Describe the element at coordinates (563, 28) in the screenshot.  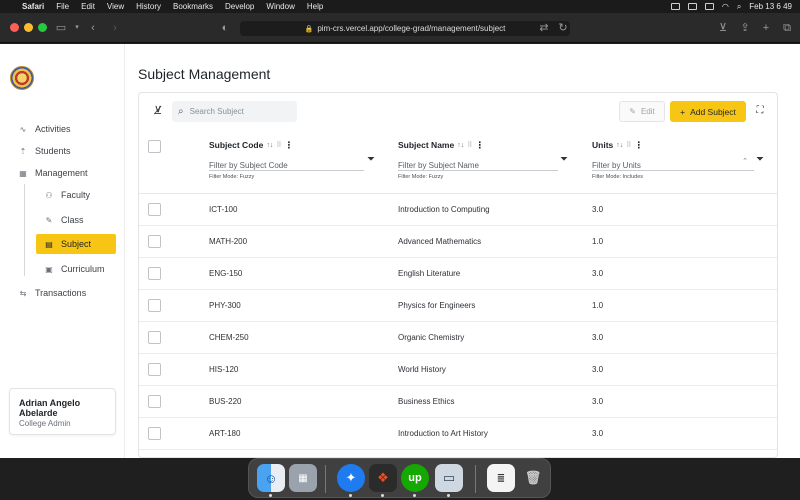
I see `reload-icon: ↻` at that location.